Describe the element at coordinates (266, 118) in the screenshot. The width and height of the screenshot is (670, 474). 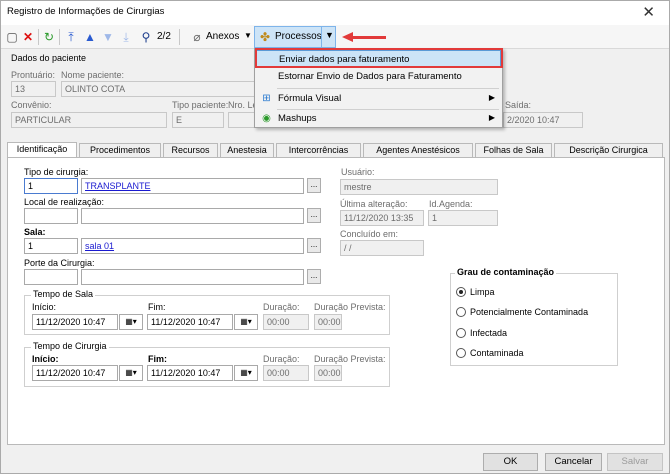
I see `mashups-icon: ◉` at that location.